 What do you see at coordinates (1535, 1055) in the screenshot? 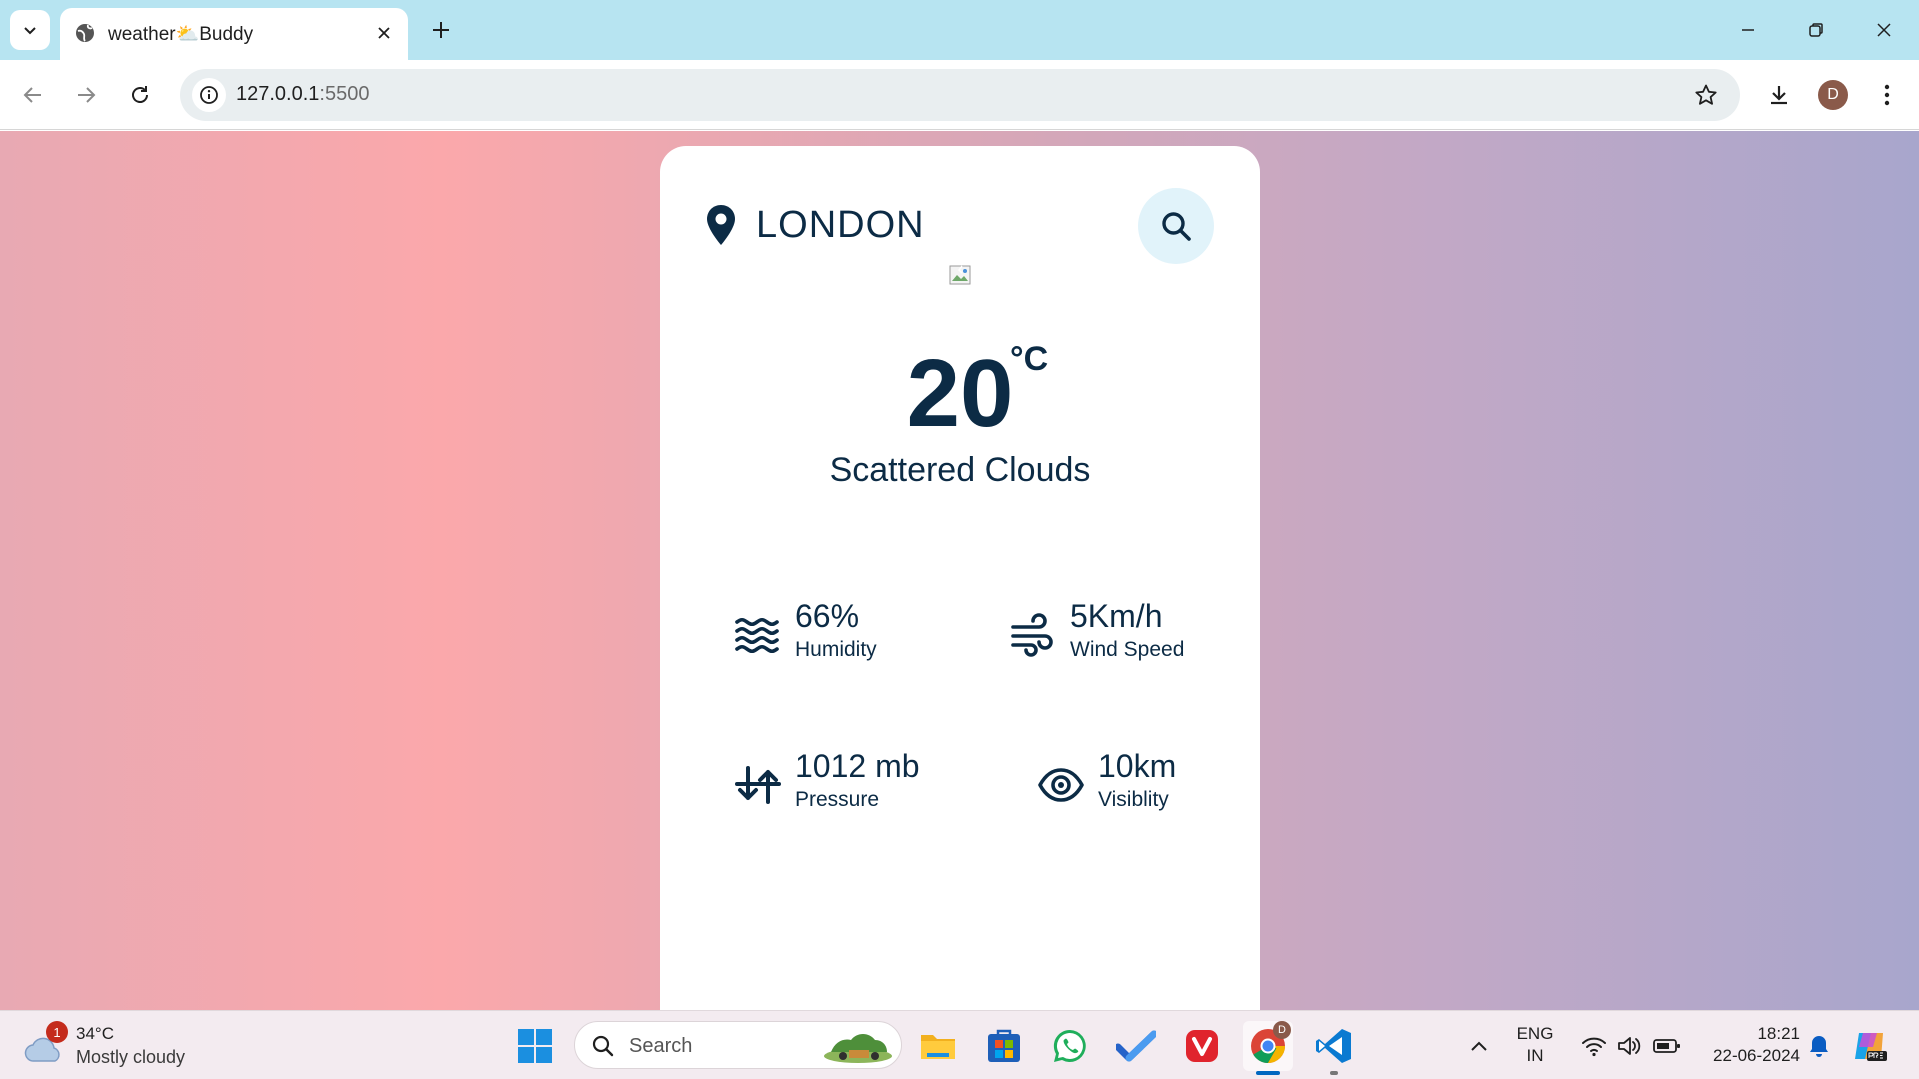
I see `language-region: IN` at bounding box center [1535, 1055].